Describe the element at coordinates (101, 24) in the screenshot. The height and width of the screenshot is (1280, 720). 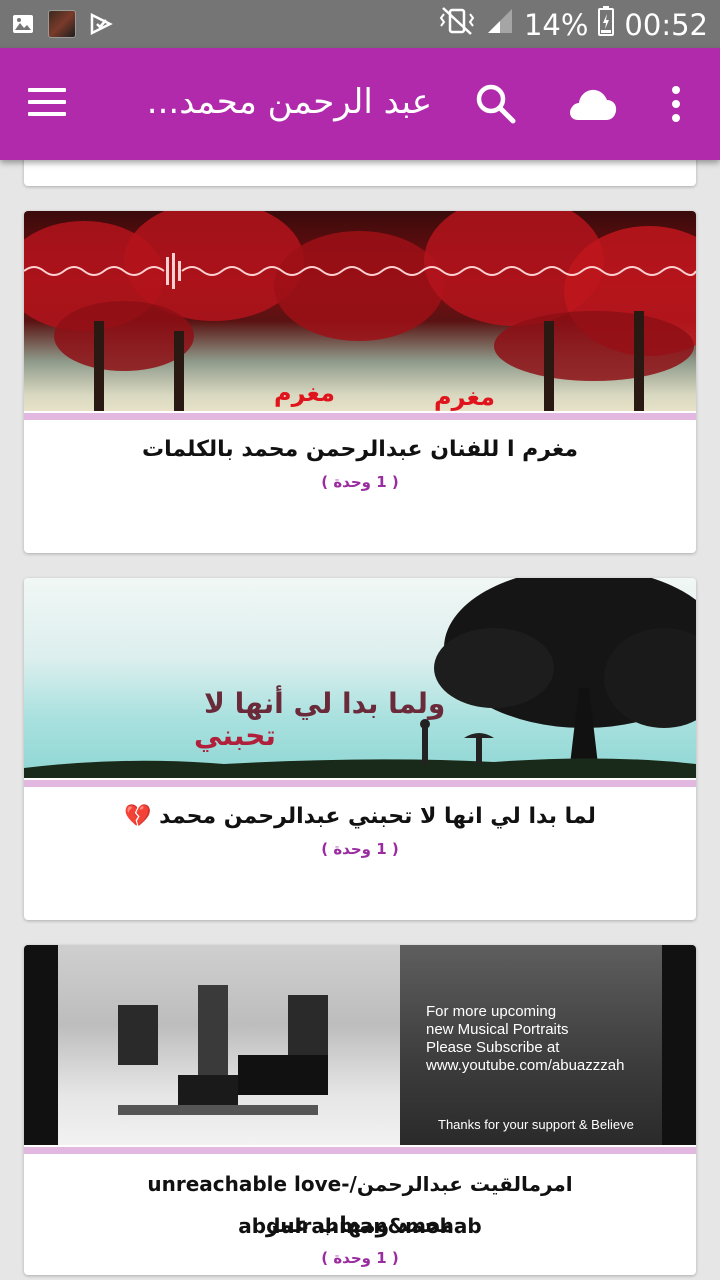
I see `download-done-icon` at that location.